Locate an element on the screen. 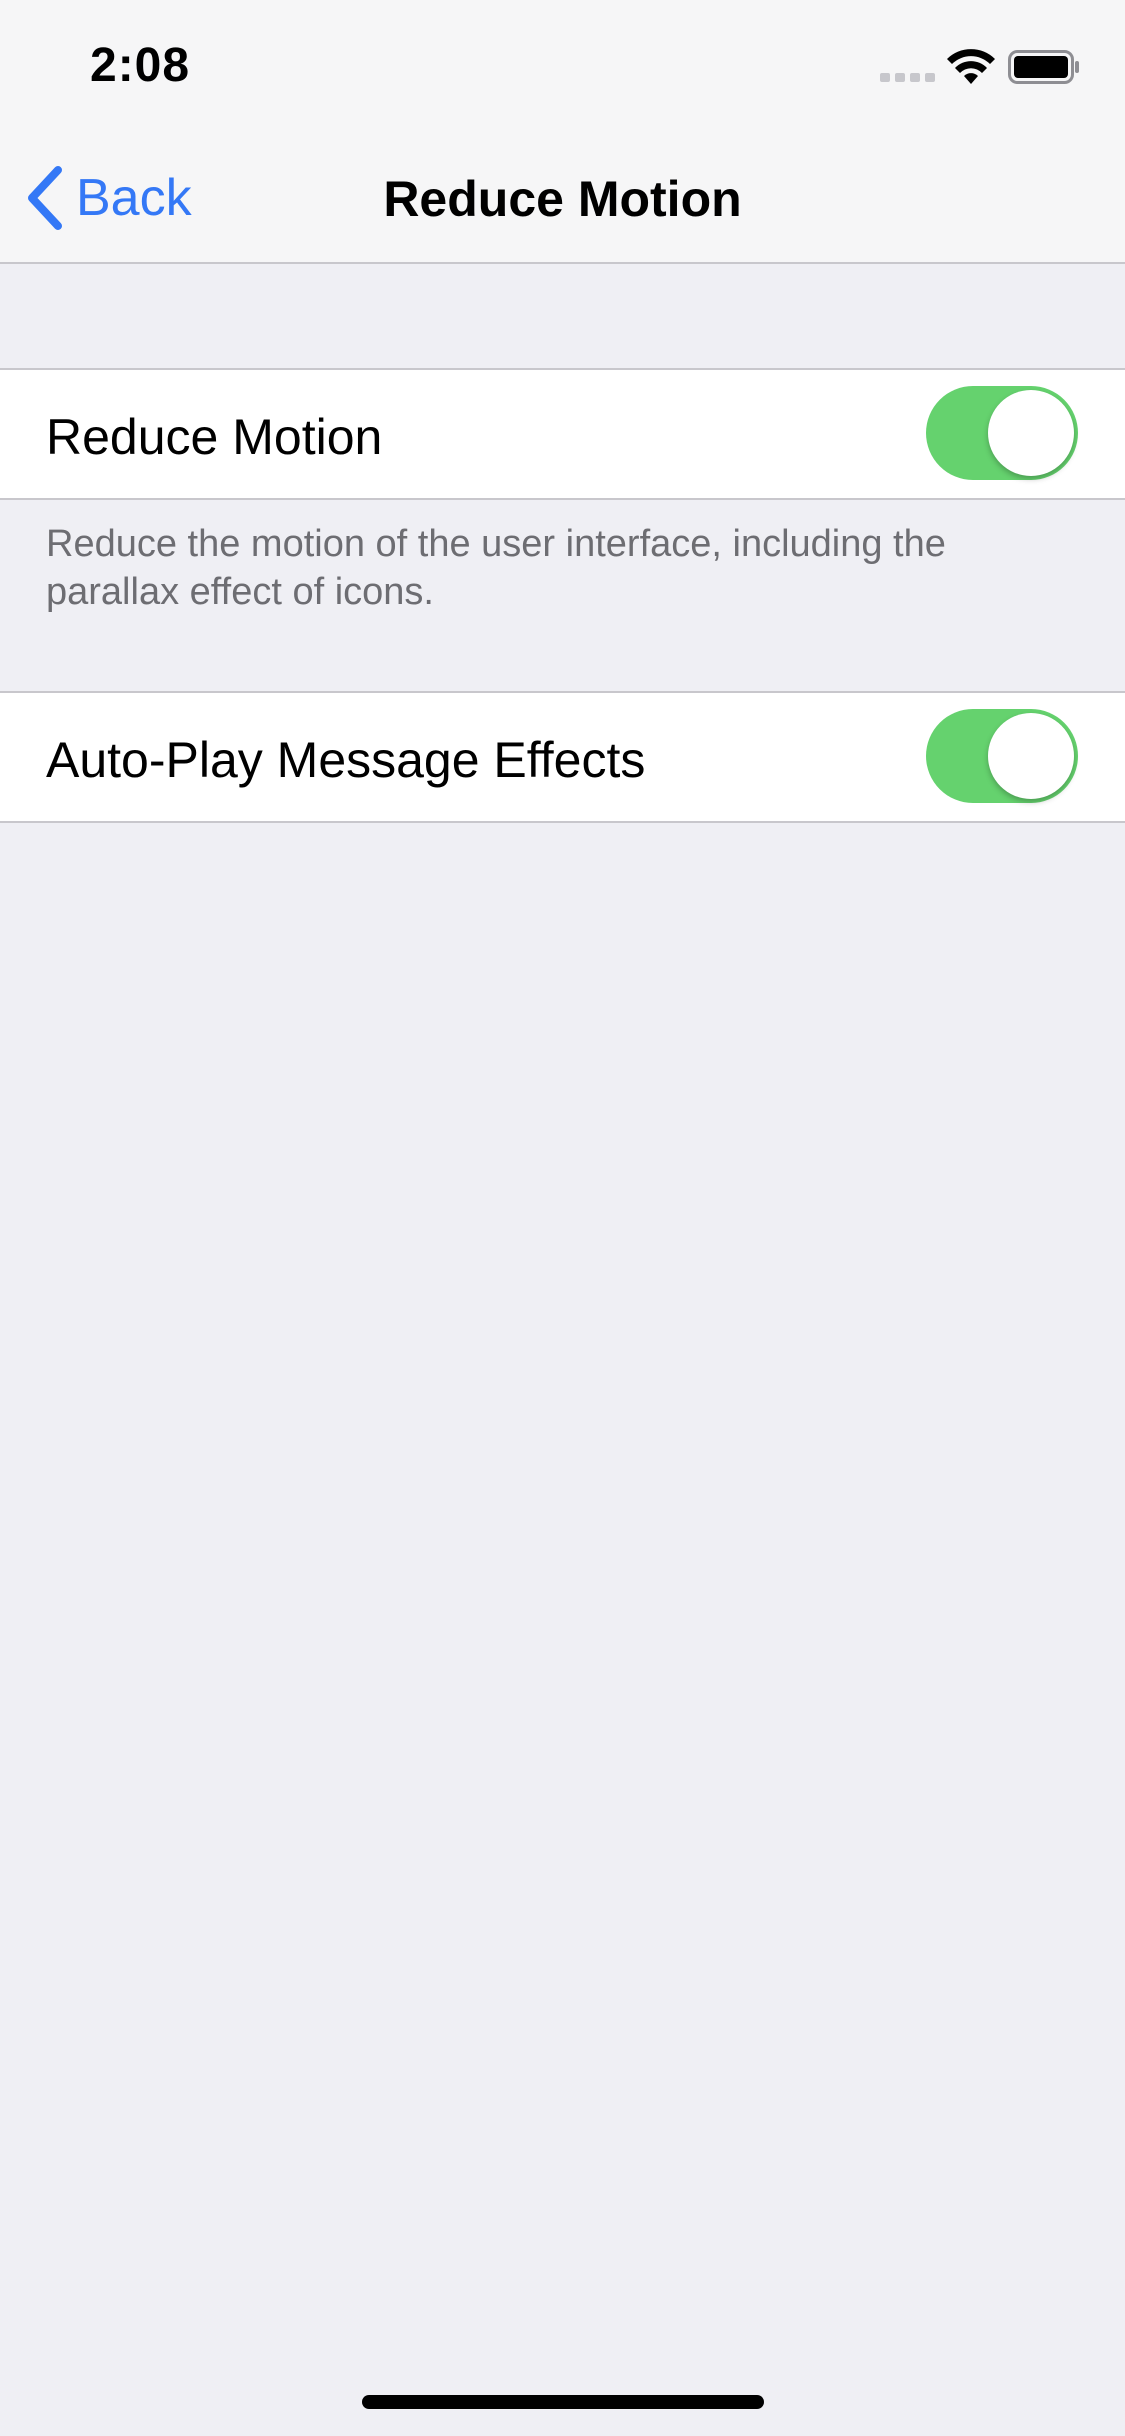 This screenshot has width=1125, height=2436. auto-play-effects-row: Auto-Play Message Effects is located at coordinates (562, 757).